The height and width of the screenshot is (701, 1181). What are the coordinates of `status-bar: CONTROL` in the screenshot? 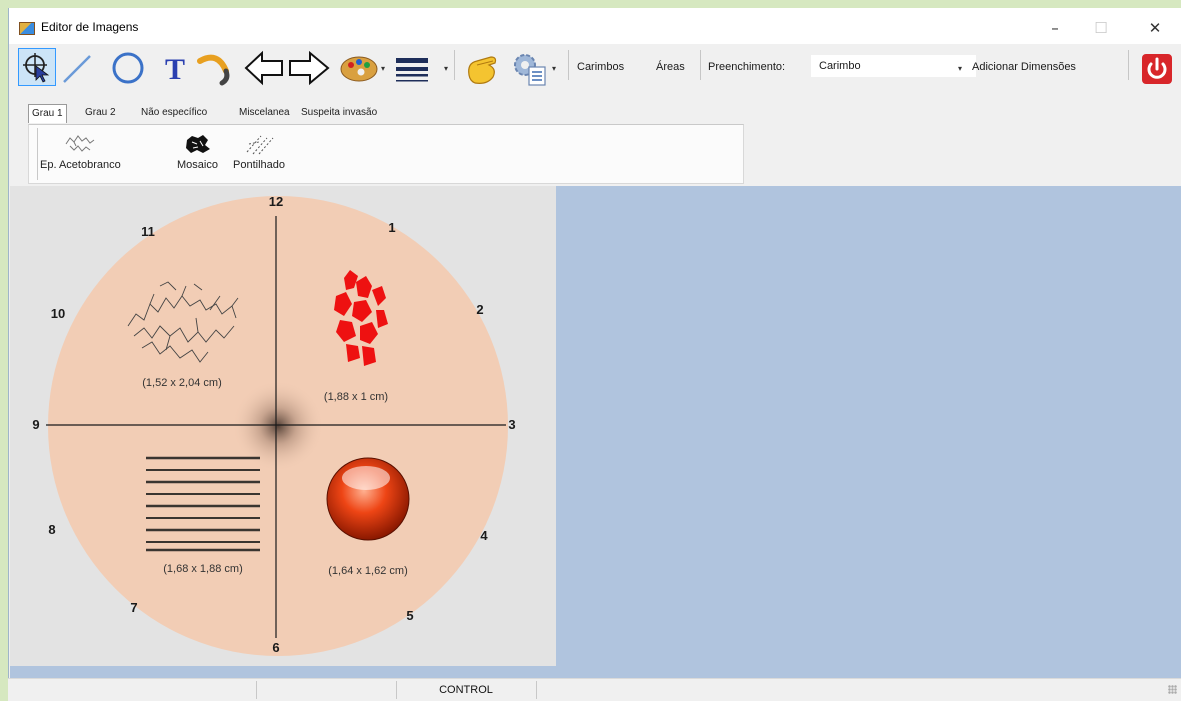 It's located at (594, 689).